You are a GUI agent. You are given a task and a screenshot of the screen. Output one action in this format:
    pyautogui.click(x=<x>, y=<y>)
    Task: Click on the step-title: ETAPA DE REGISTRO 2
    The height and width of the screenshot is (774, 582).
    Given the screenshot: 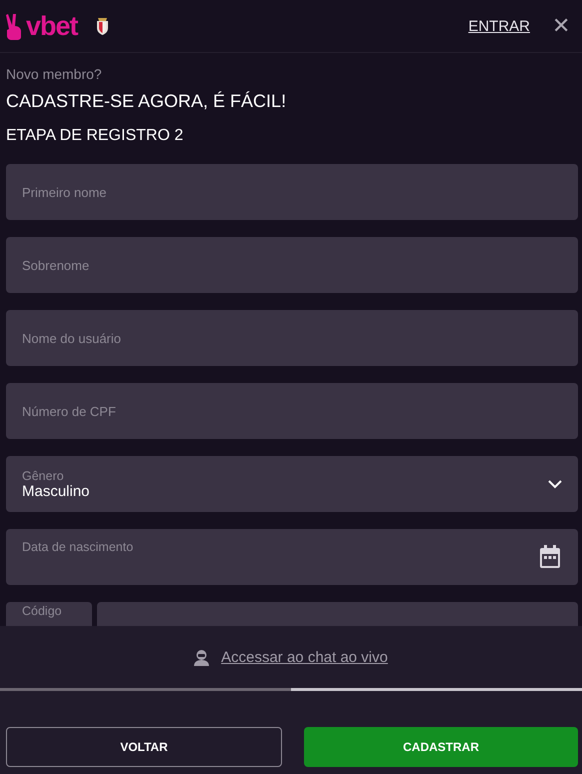 What is the action you would take?
    pyautogui.click(x=95, y=136)
    